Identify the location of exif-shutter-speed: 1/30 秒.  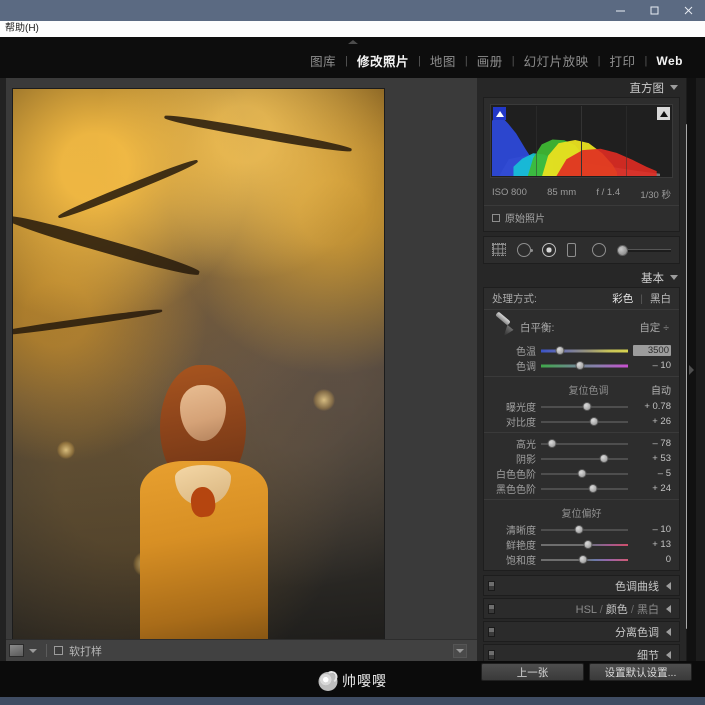
(655, 195).